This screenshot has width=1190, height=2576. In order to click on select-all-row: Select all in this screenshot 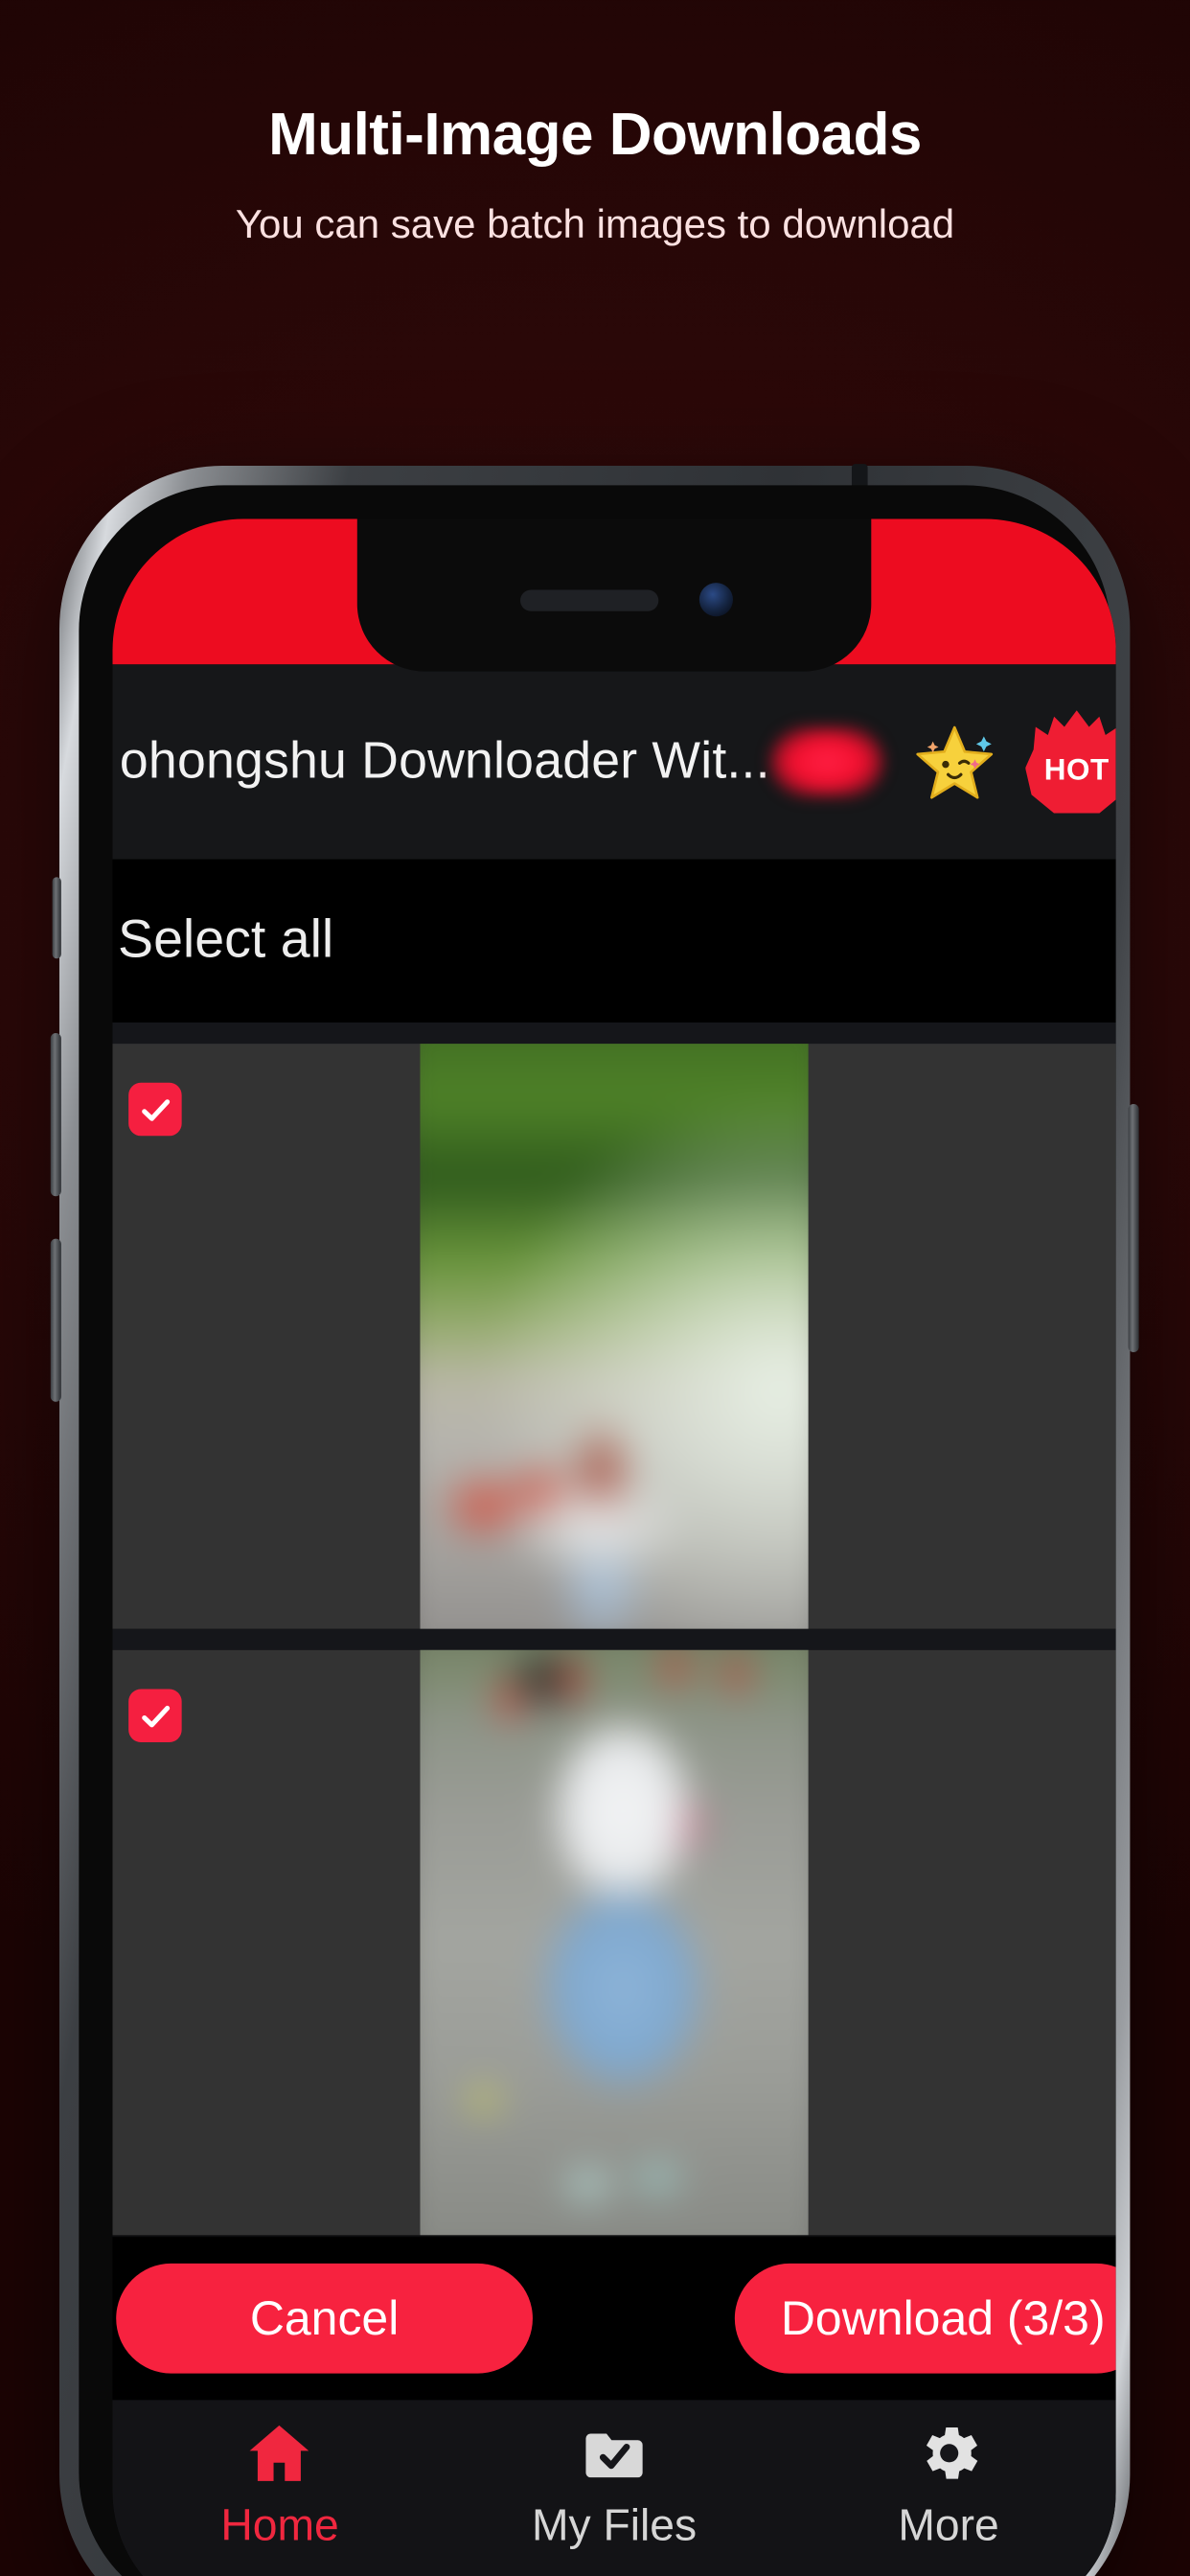, I will do `click(614, 941)`.